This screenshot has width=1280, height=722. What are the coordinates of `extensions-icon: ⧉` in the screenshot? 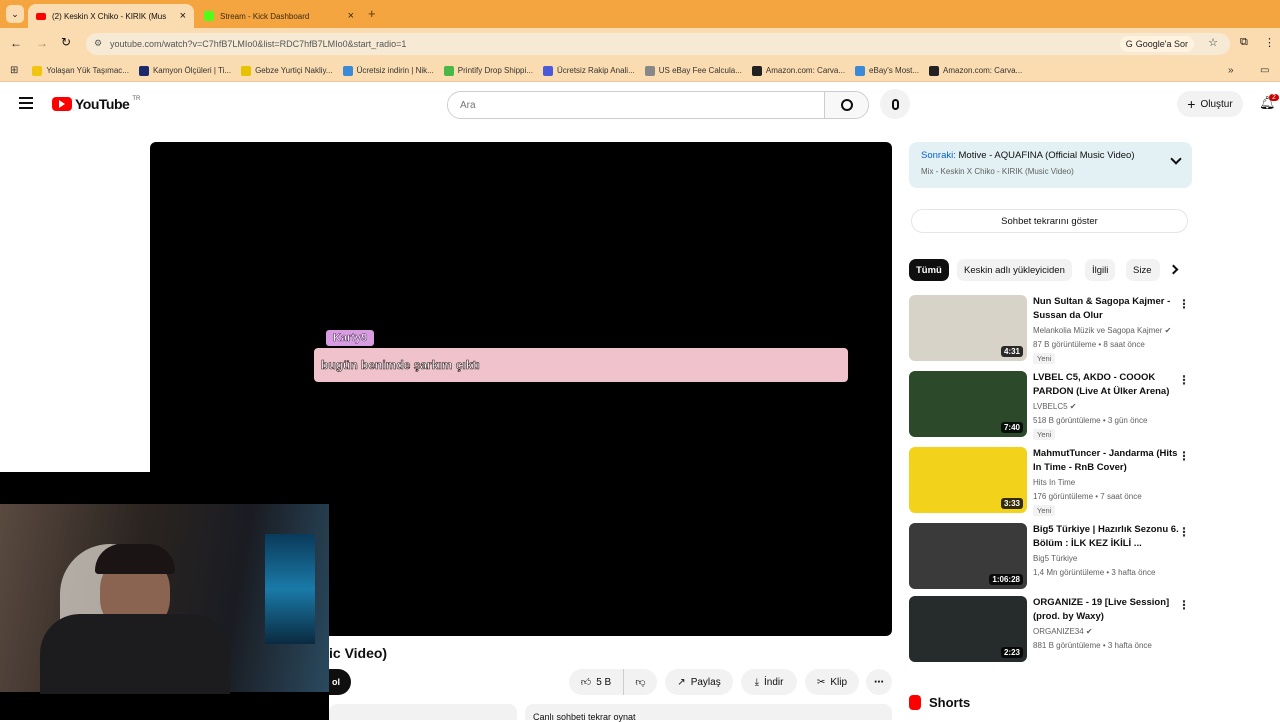 It's located at (1244, 42).